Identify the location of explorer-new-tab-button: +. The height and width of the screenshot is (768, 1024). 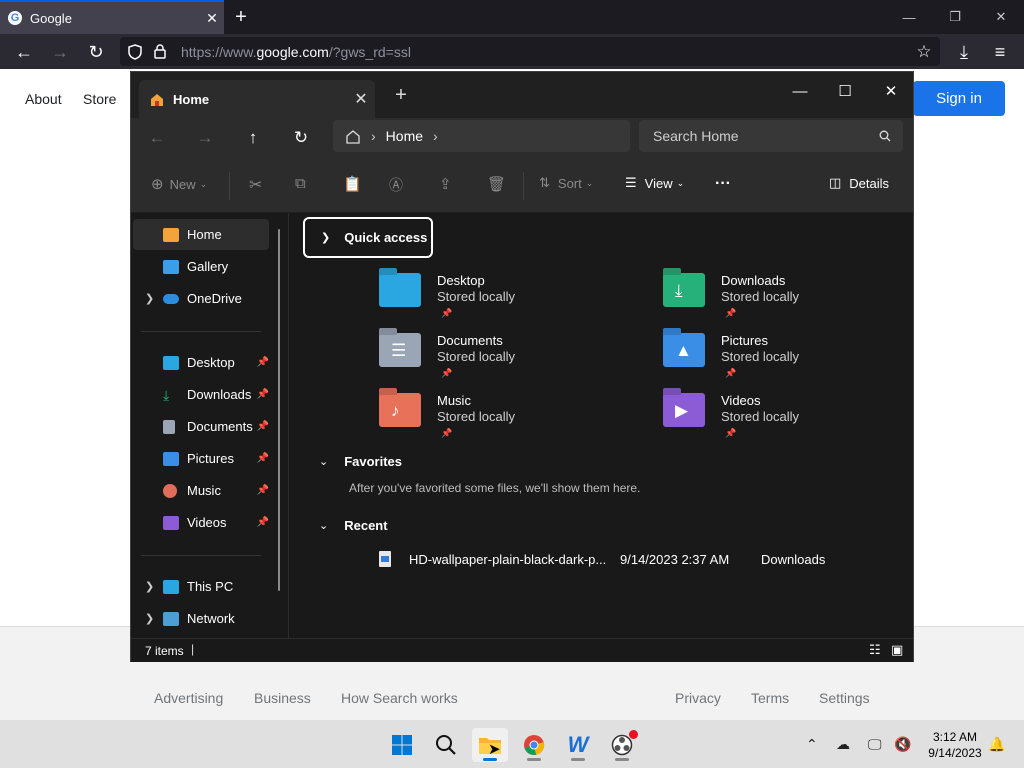
(401, 95).